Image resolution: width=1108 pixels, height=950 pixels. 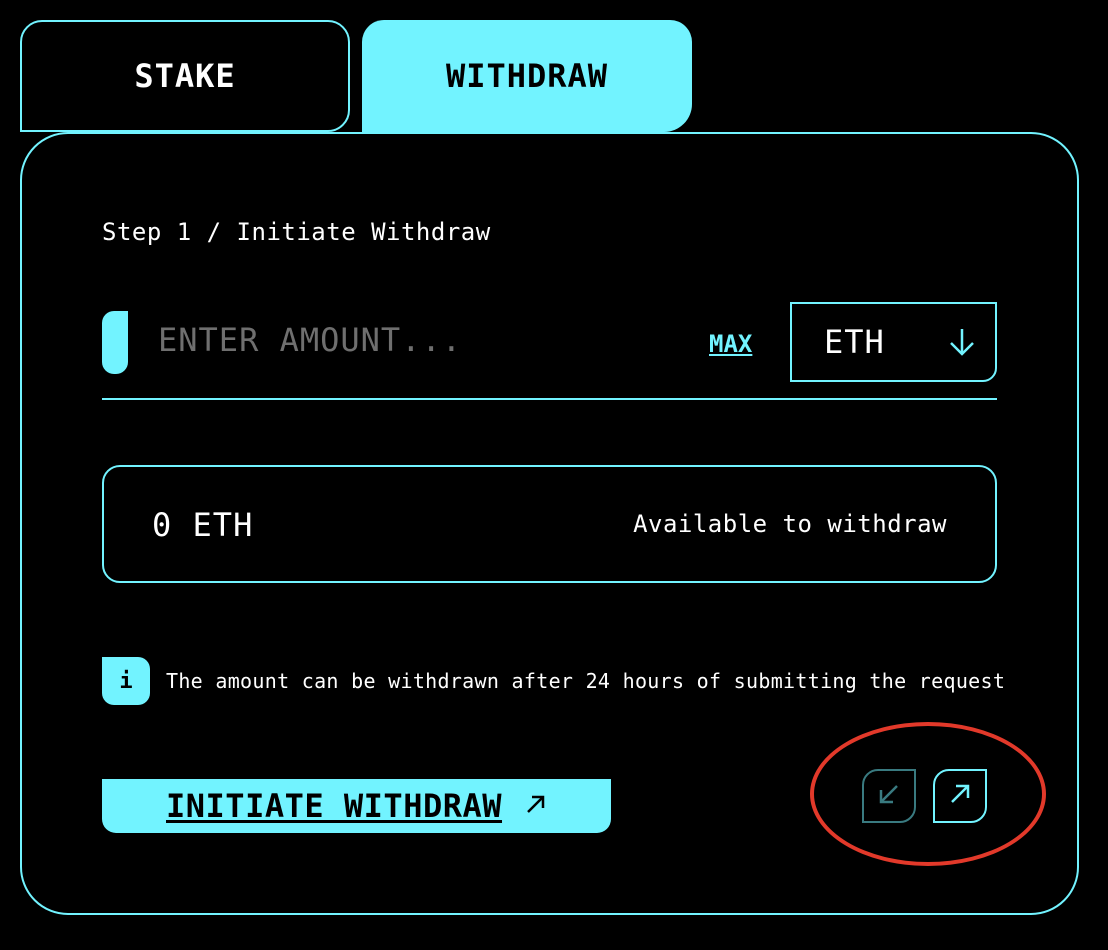 I want to click on previous-button, so click(x=889, y=796).